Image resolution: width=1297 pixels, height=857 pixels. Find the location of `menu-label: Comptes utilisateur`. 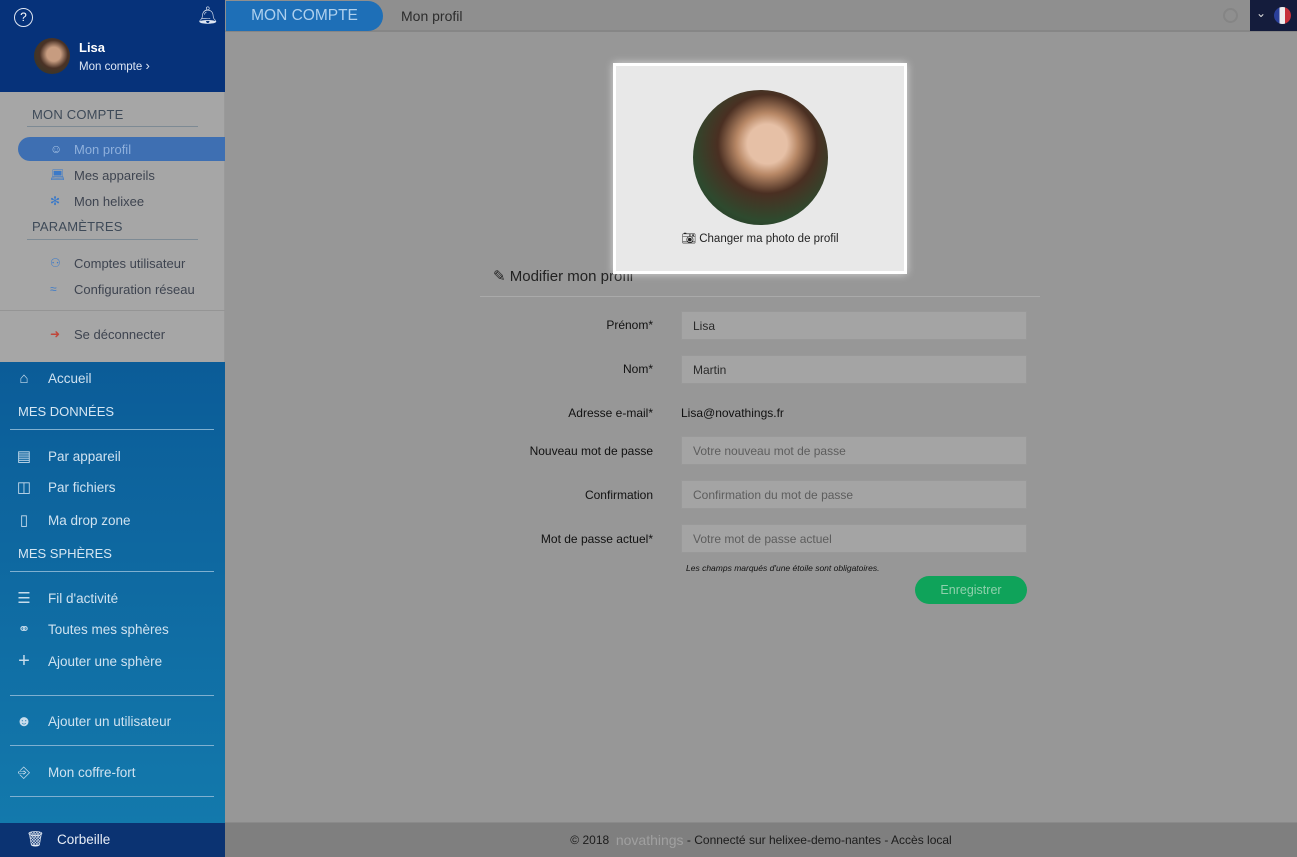

menu-label: Comptes utilisateur is located at coordinates (130, 263).